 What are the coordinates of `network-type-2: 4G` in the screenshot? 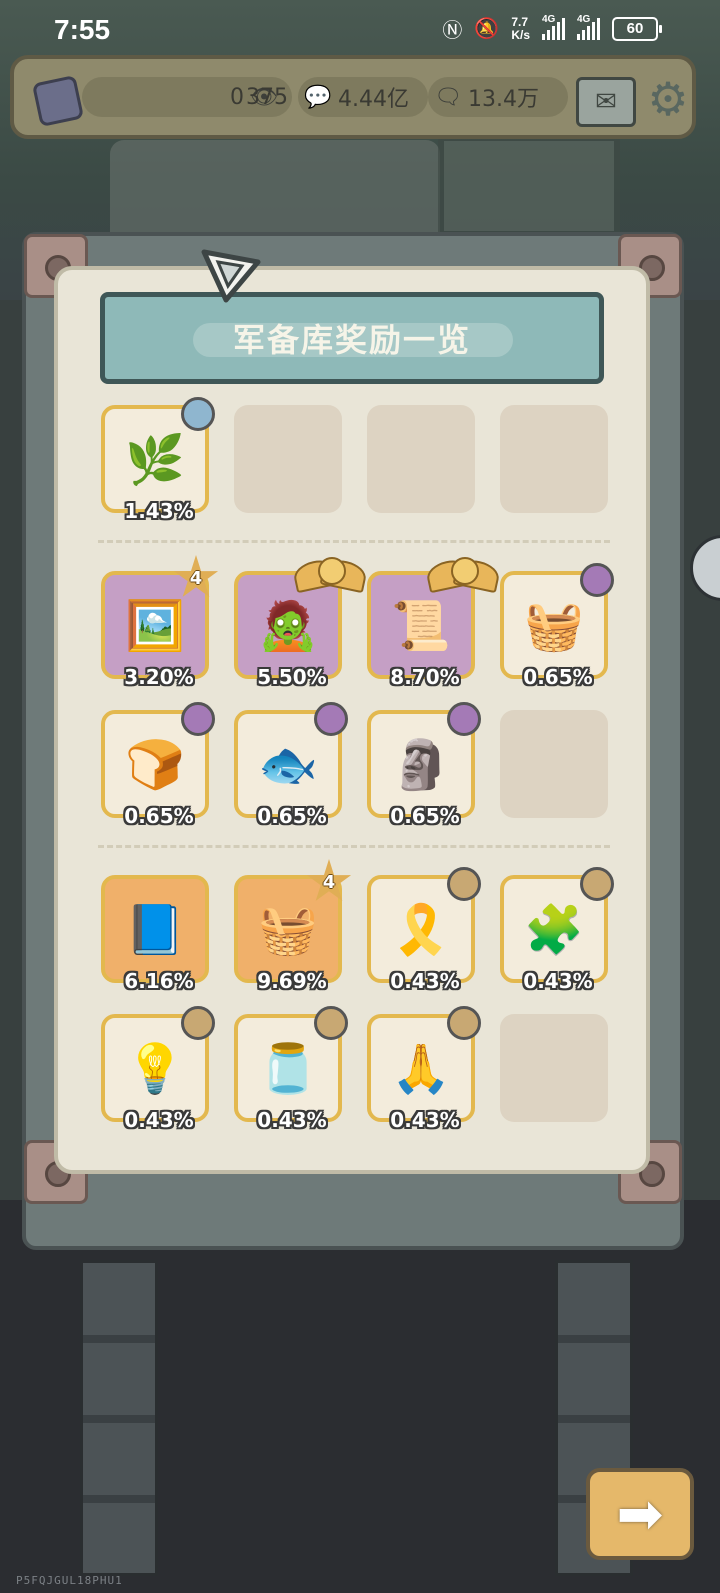 It's located at (584, 19).